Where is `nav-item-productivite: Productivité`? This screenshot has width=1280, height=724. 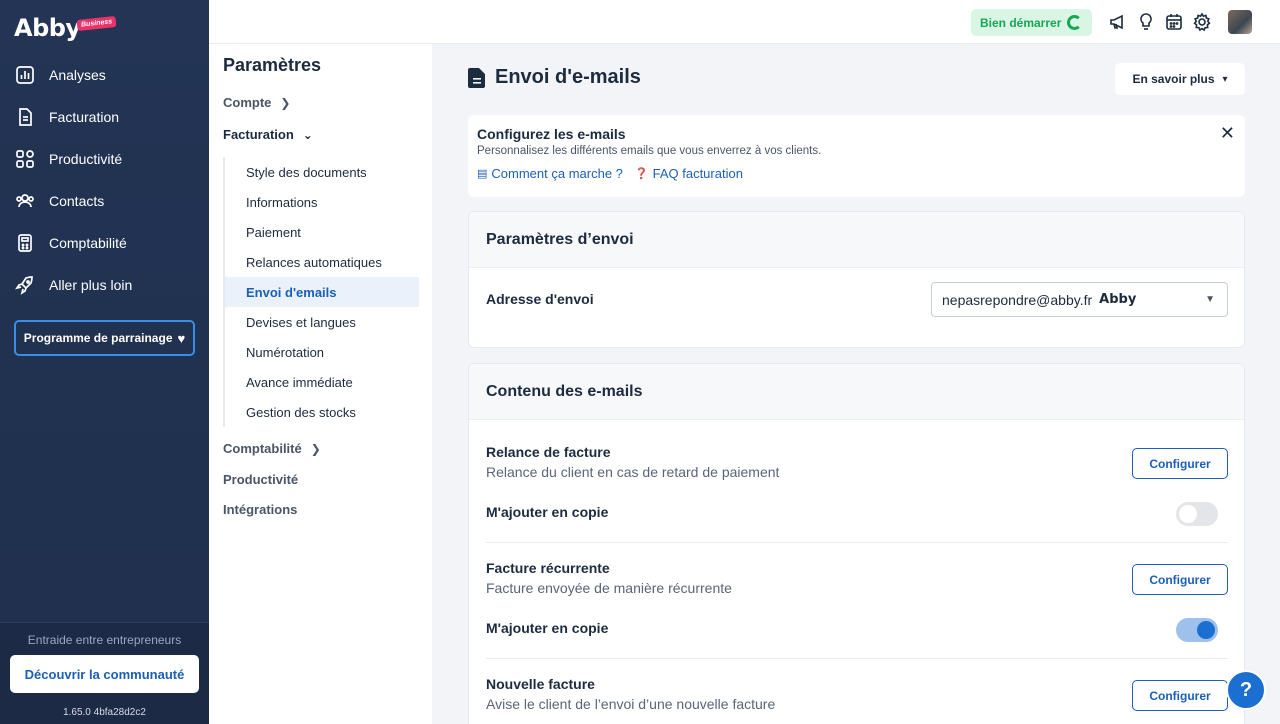 nav-item-productivite: Productivité is located at coordinates (104, 159).